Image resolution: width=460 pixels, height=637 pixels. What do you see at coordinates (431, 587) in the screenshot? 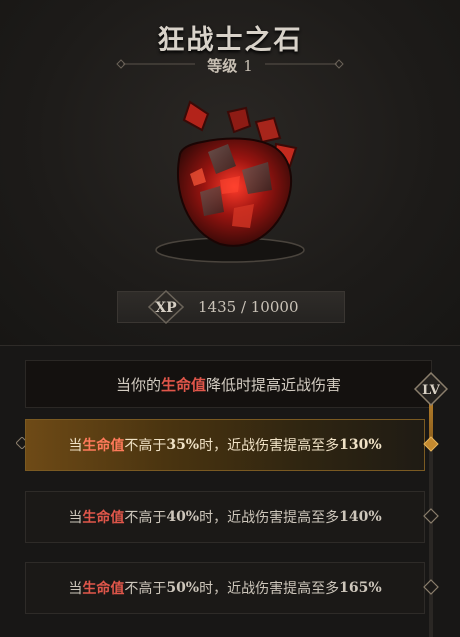
I see `tier-3-node-icon` at bounding box center [431, 587].